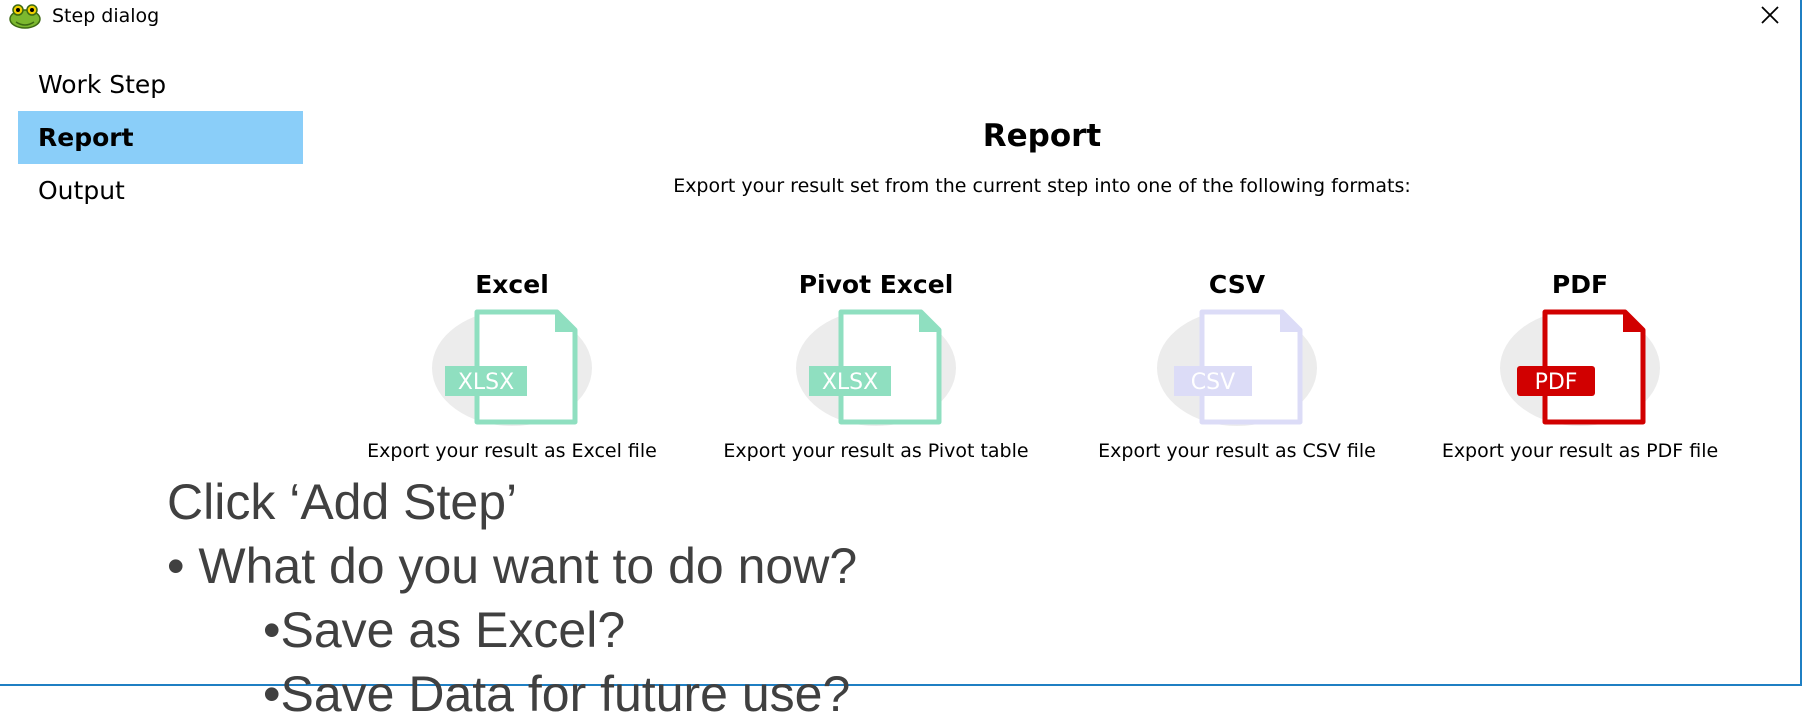 Image resolution: width=1806 pixels, height=726 pixels. What do you see at coordinates (160, 190) in the screenshot?
I see `sidebar-item-output: Output` at bounding box center [160, 190].